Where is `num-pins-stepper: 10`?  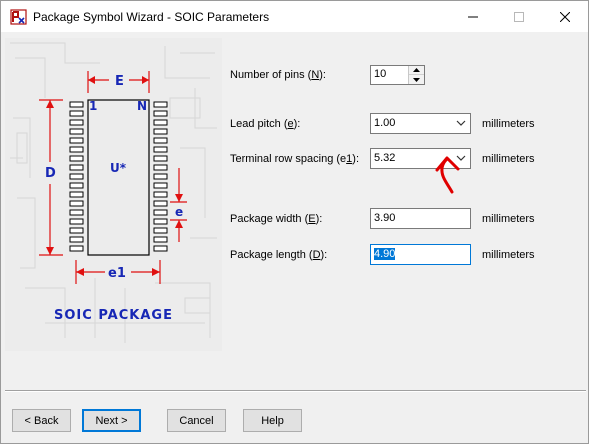
num-pins-stepper: 10 is located at coordinates (397, 75).